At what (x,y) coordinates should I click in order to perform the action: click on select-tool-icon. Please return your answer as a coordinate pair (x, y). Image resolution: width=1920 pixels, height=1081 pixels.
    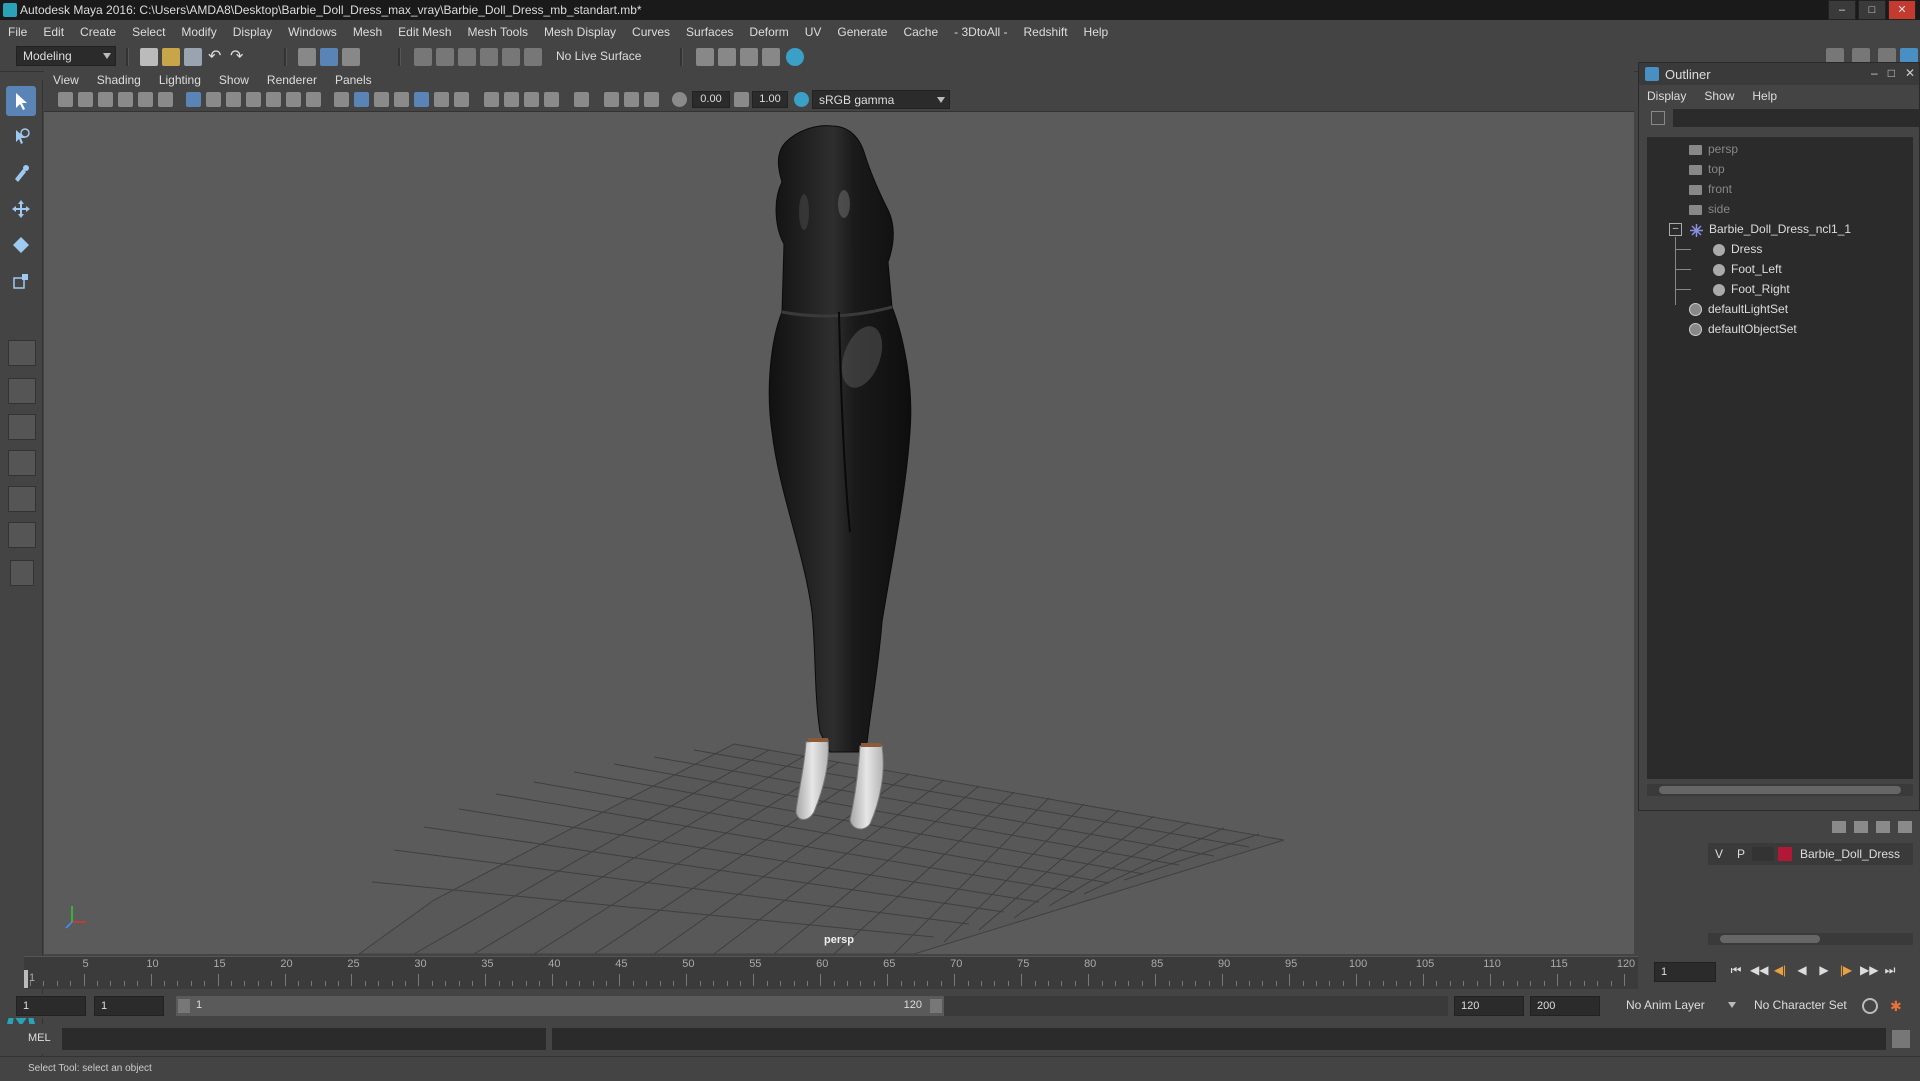
    Looking at the image, I should click on (21, 101).